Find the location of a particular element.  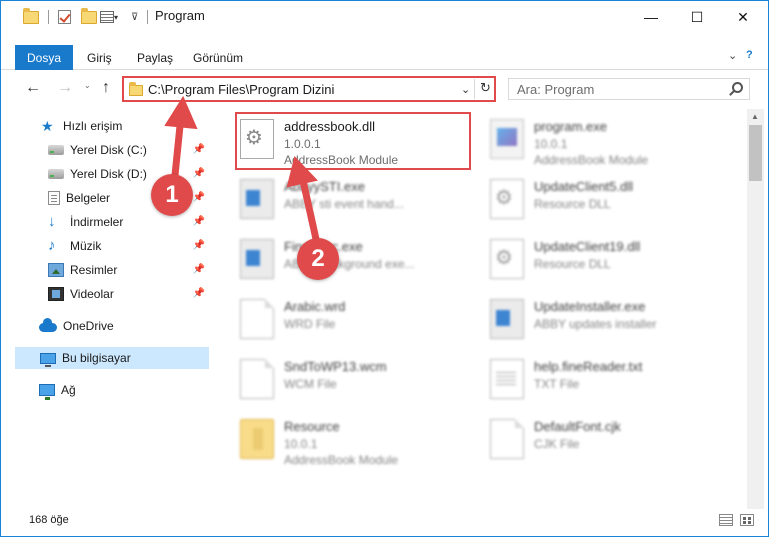

sidebar-item-this-pc: Bu bilgisayar is located at coordinates (112, 358).